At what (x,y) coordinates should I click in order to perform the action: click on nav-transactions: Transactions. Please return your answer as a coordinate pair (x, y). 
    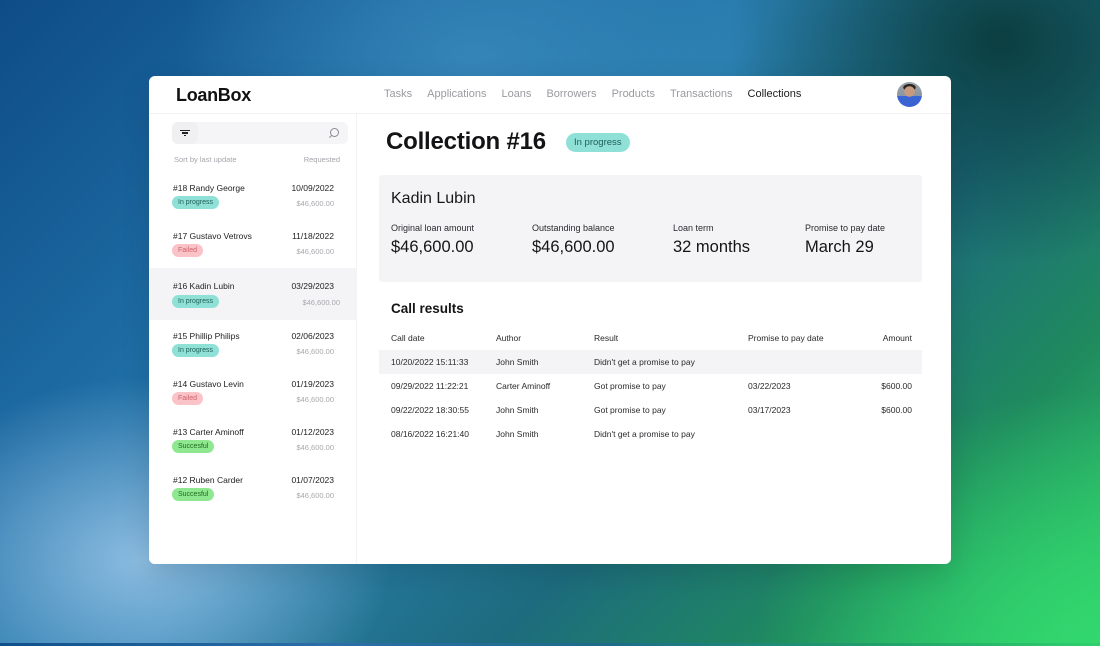
    Looking at the image, I should click on (701, 94).